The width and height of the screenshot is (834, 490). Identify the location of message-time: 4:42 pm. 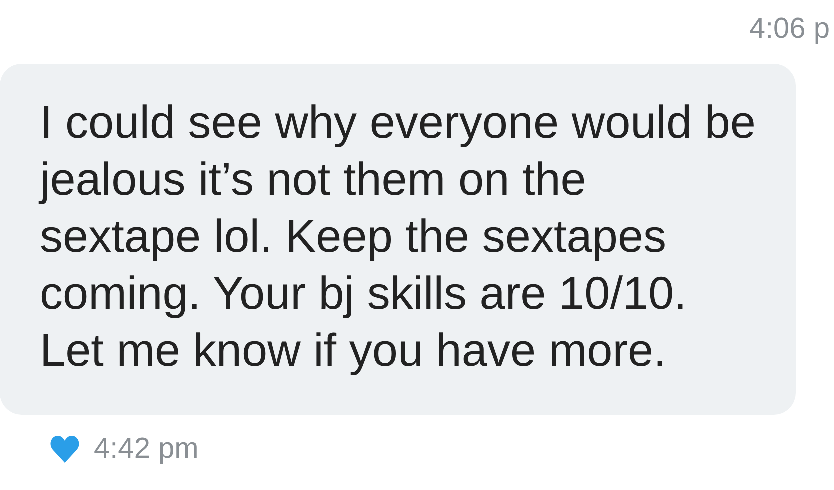
(146, 449).